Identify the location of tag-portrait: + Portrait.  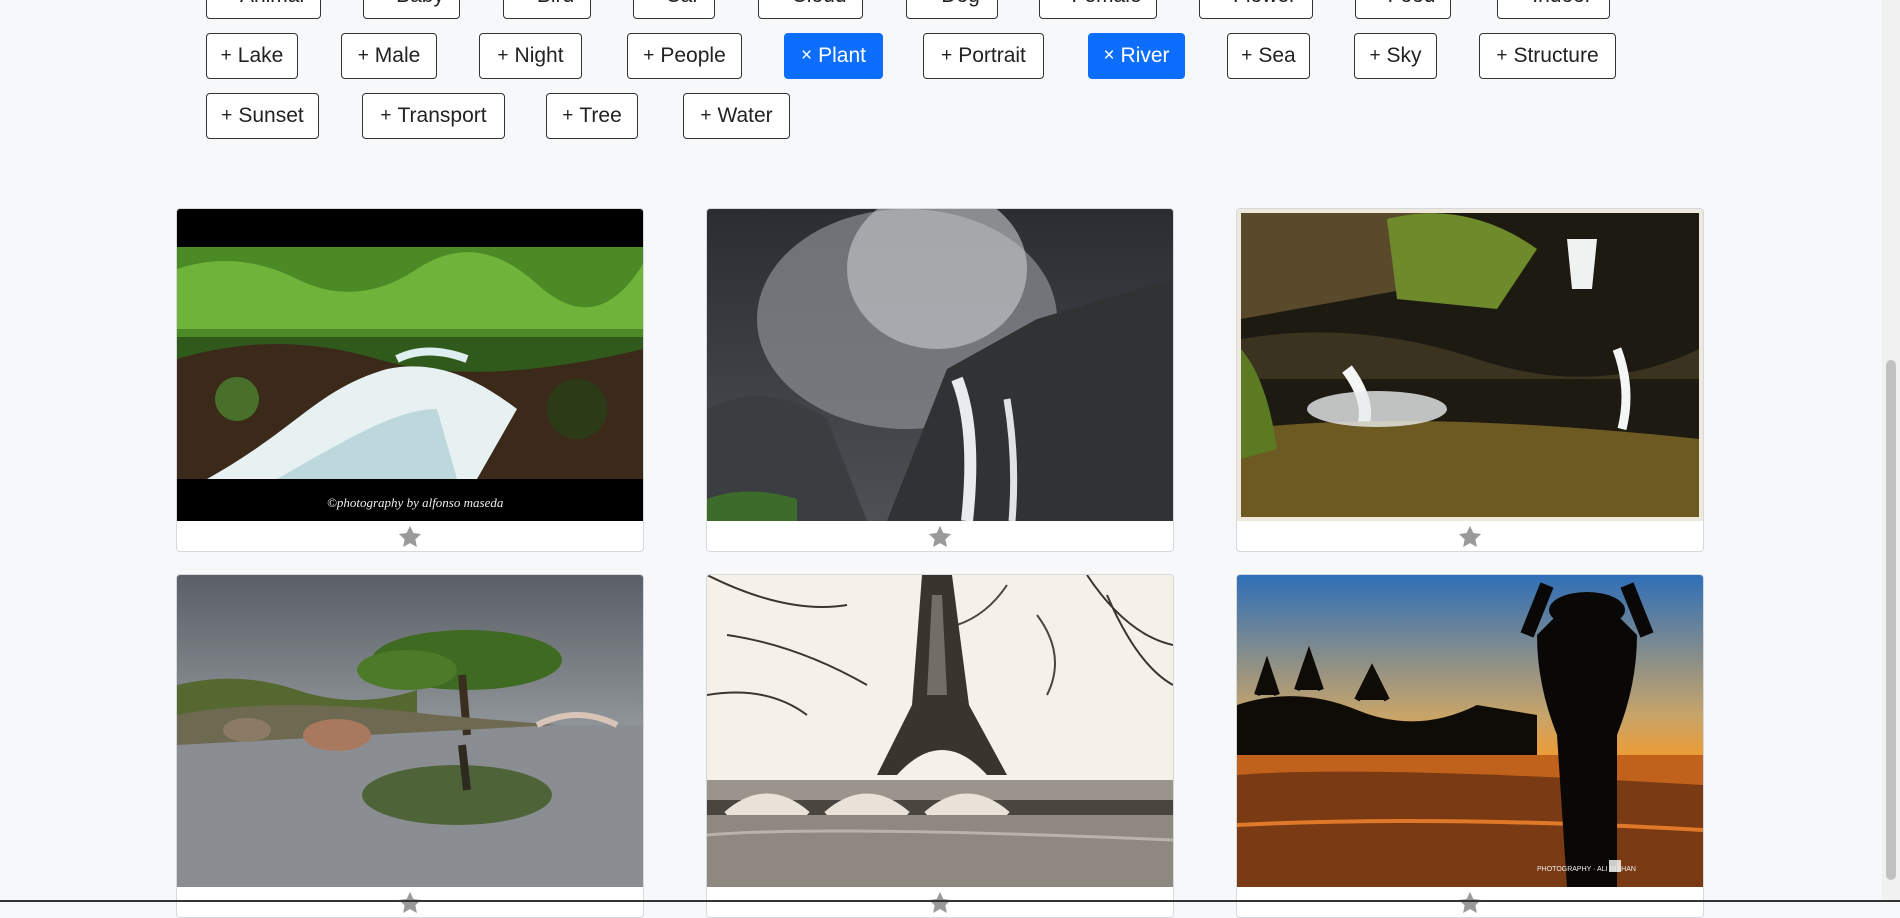
(983, 56).